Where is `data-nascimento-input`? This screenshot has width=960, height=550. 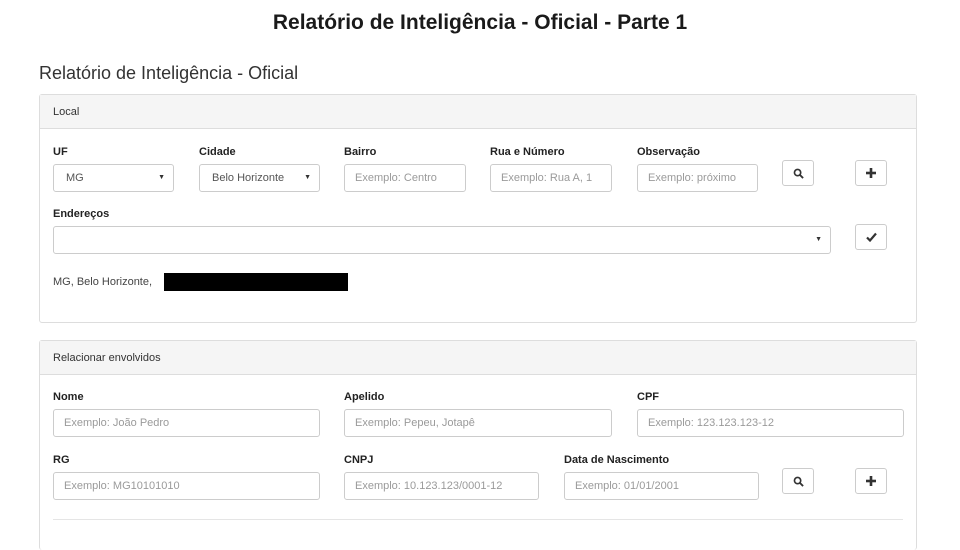 data-nascimento-input is located at coordinates (661, 486).